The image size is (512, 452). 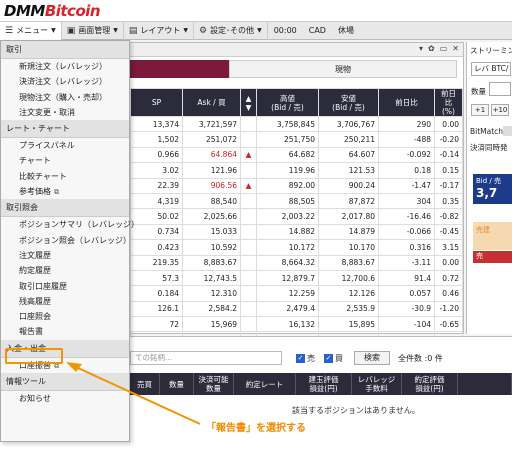 I want to click on rate-row: 50.02 2,025.66 2,003.22 2,017.80 -16.46 -0.82, so click(x=296, y=216).